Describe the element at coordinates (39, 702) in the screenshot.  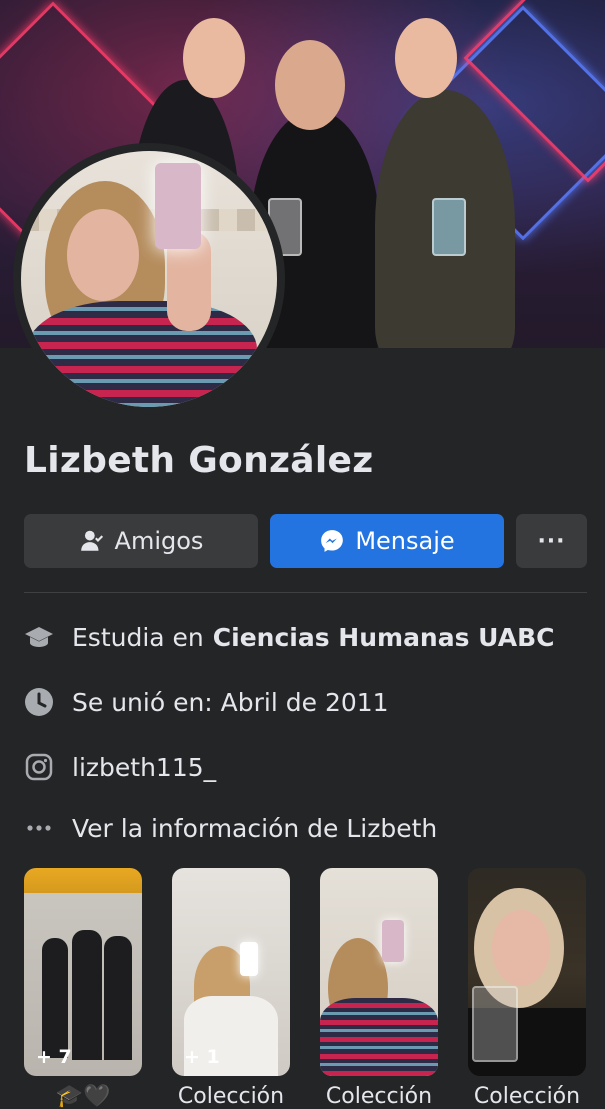
I see `clock-icon` at that location.